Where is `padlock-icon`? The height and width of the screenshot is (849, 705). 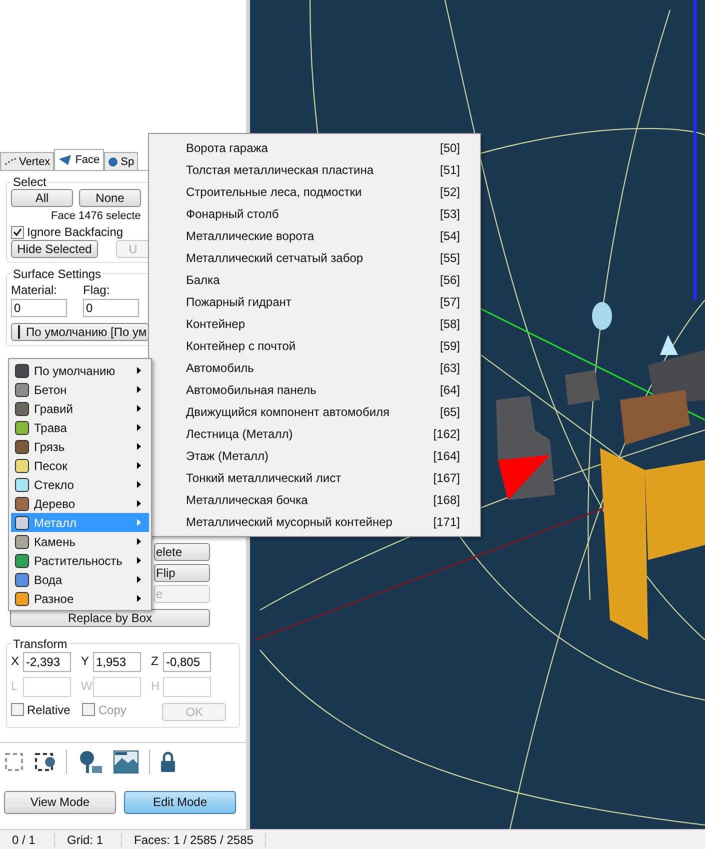 padlock-icon is located at coordinates (168, 761).